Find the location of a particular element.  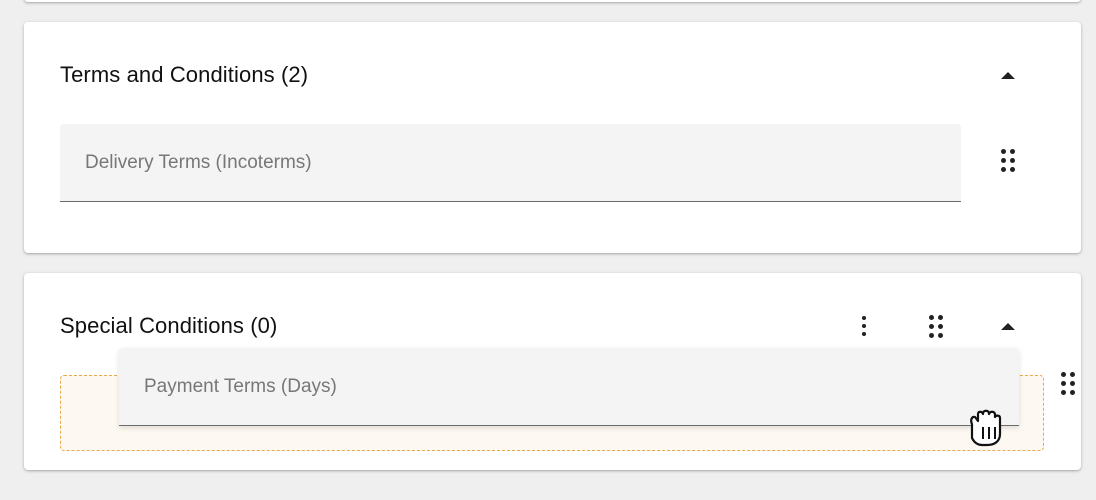

grab-hand-cursor-icon is located at coordinates (986, 428).